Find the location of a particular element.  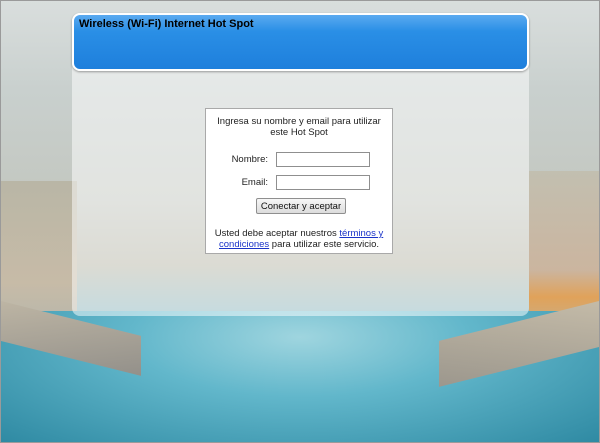

email-row: Email: is located at coordinates (299, 183).